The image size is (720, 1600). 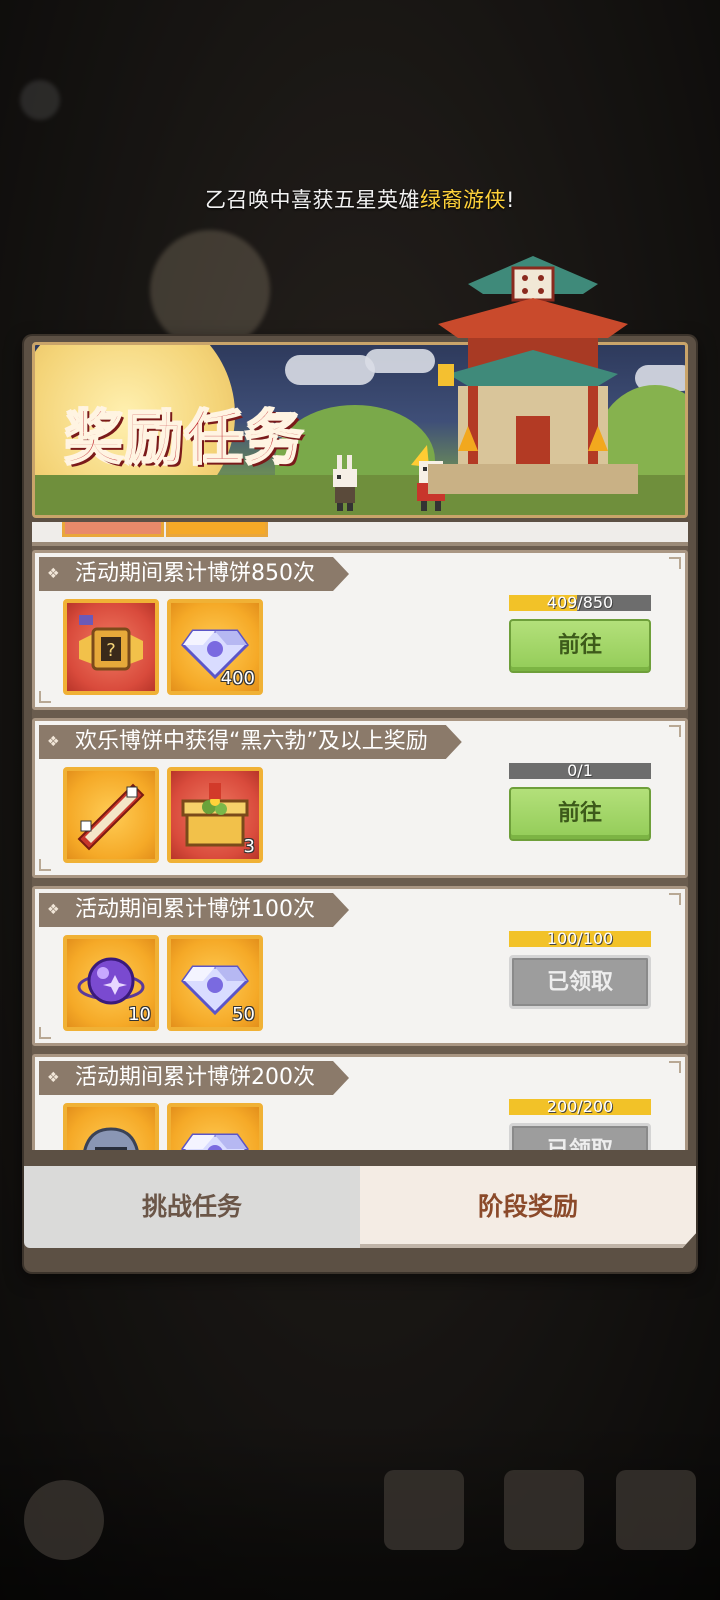 I want to click on task-card: ❖ 欢乐博饼中获得“黑六勃”及以上奖励 3 0/1 前往, so click(x=360, y=798).